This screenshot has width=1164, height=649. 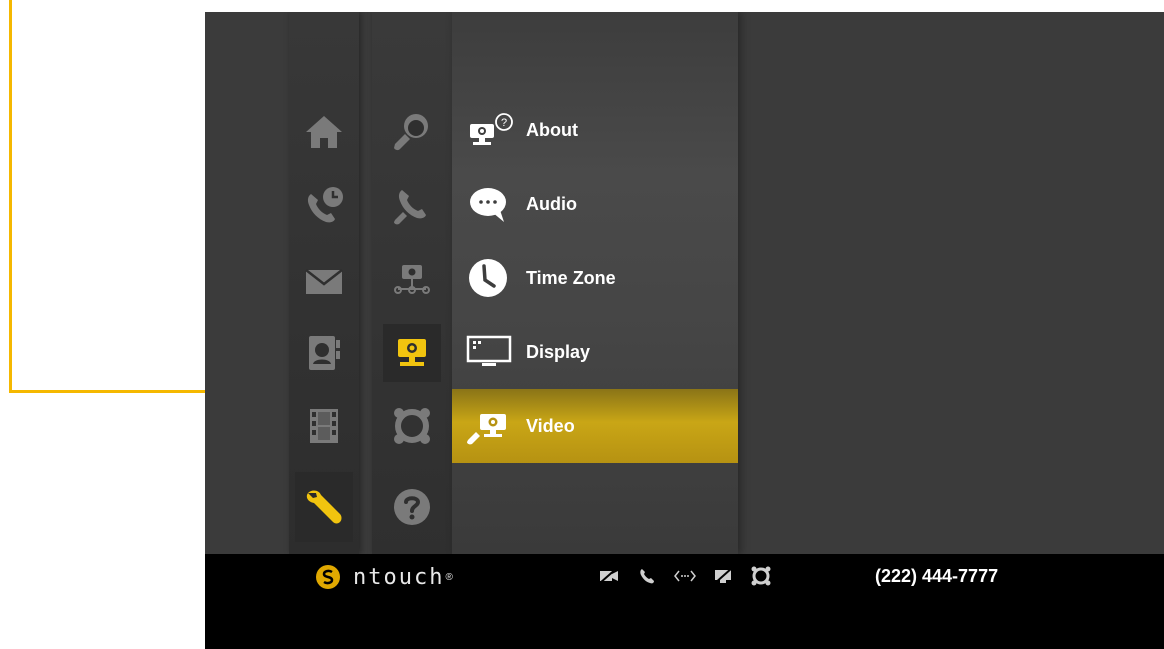 What do you see at coordinates (328, 577) in the screenshot?
I see `sorenson-logo-icon` at bounding box center [328, 577].